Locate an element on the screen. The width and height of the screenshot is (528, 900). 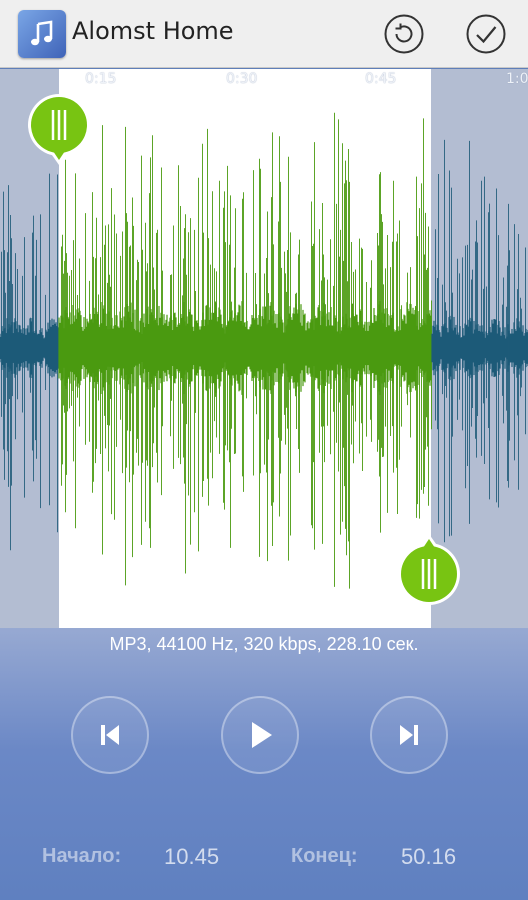
end-marker-handle is located at coordinates (429, 569).